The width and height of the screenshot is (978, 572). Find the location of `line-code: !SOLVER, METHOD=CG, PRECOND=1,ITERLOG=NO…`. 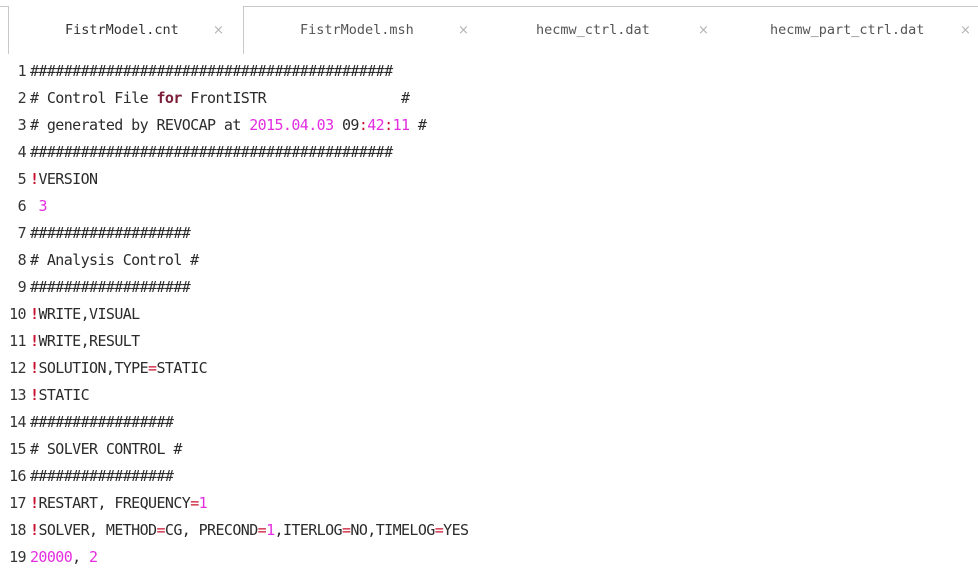

line-code: !SOLVER, METHOD=CG, PRECOND=1,ITERLOG=NO… is located at coordinates (249, 530).